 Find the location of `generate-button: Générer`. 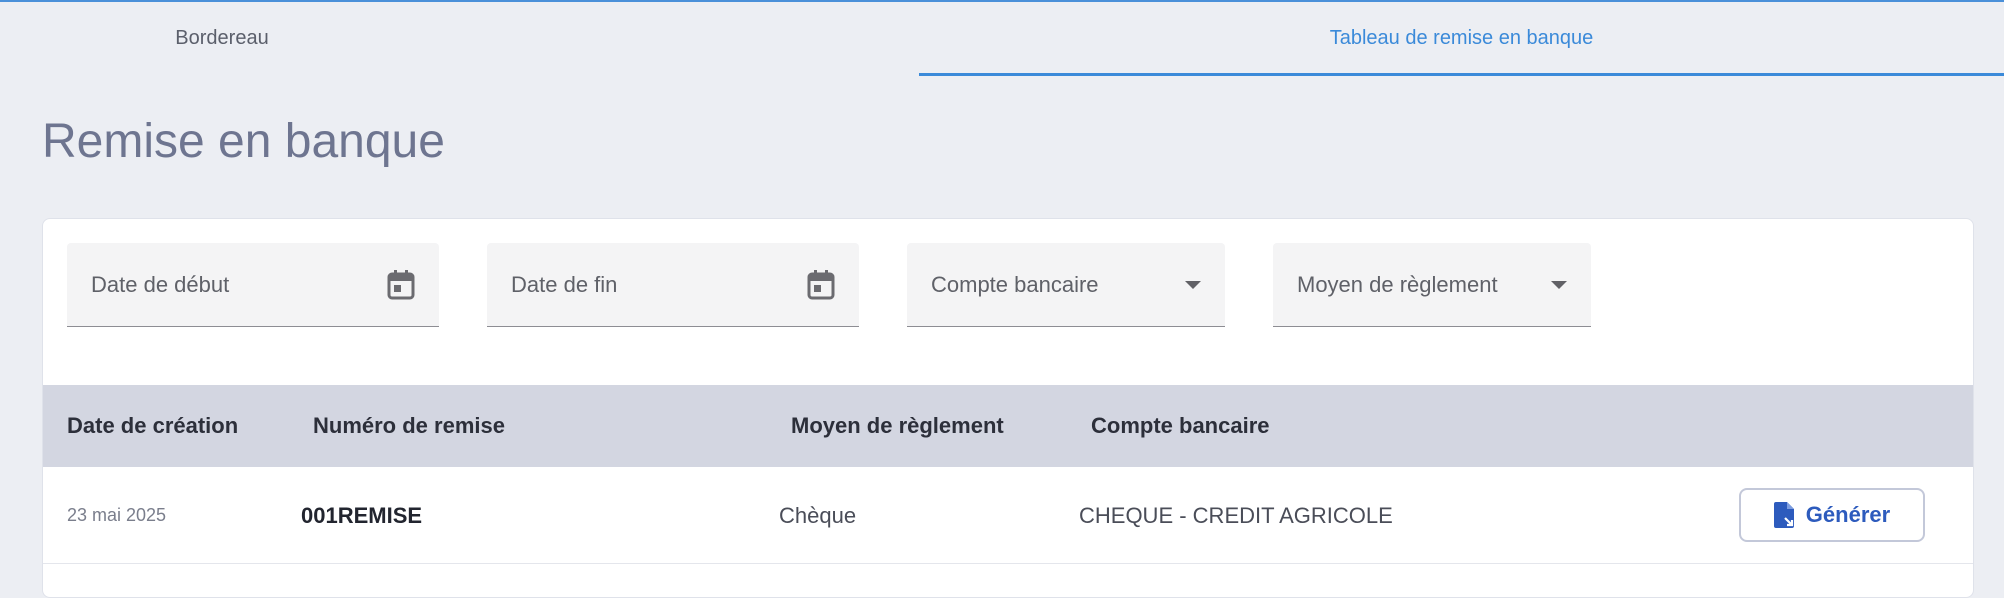

generate-button: Générer is located at coordinates (1832, 515).